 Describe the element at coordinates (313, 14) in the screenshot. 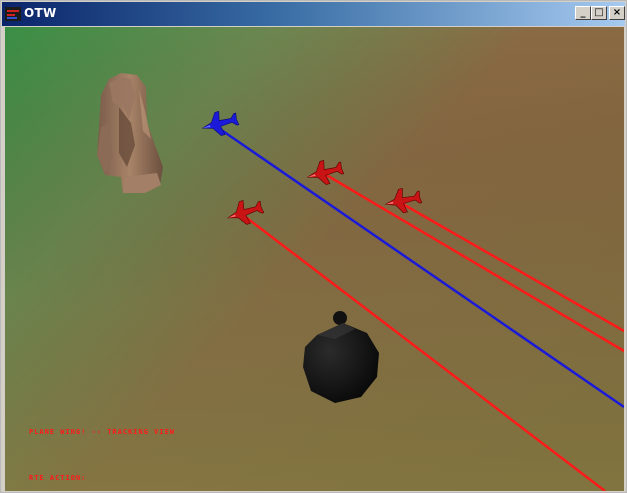

I see `title-bar: OTW _ □ ×` at that location.